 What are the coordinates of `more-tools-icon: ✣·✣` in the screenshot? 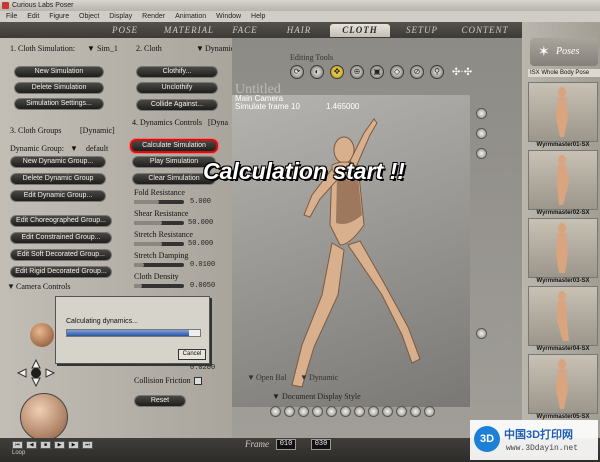 It's located at (462, 72).